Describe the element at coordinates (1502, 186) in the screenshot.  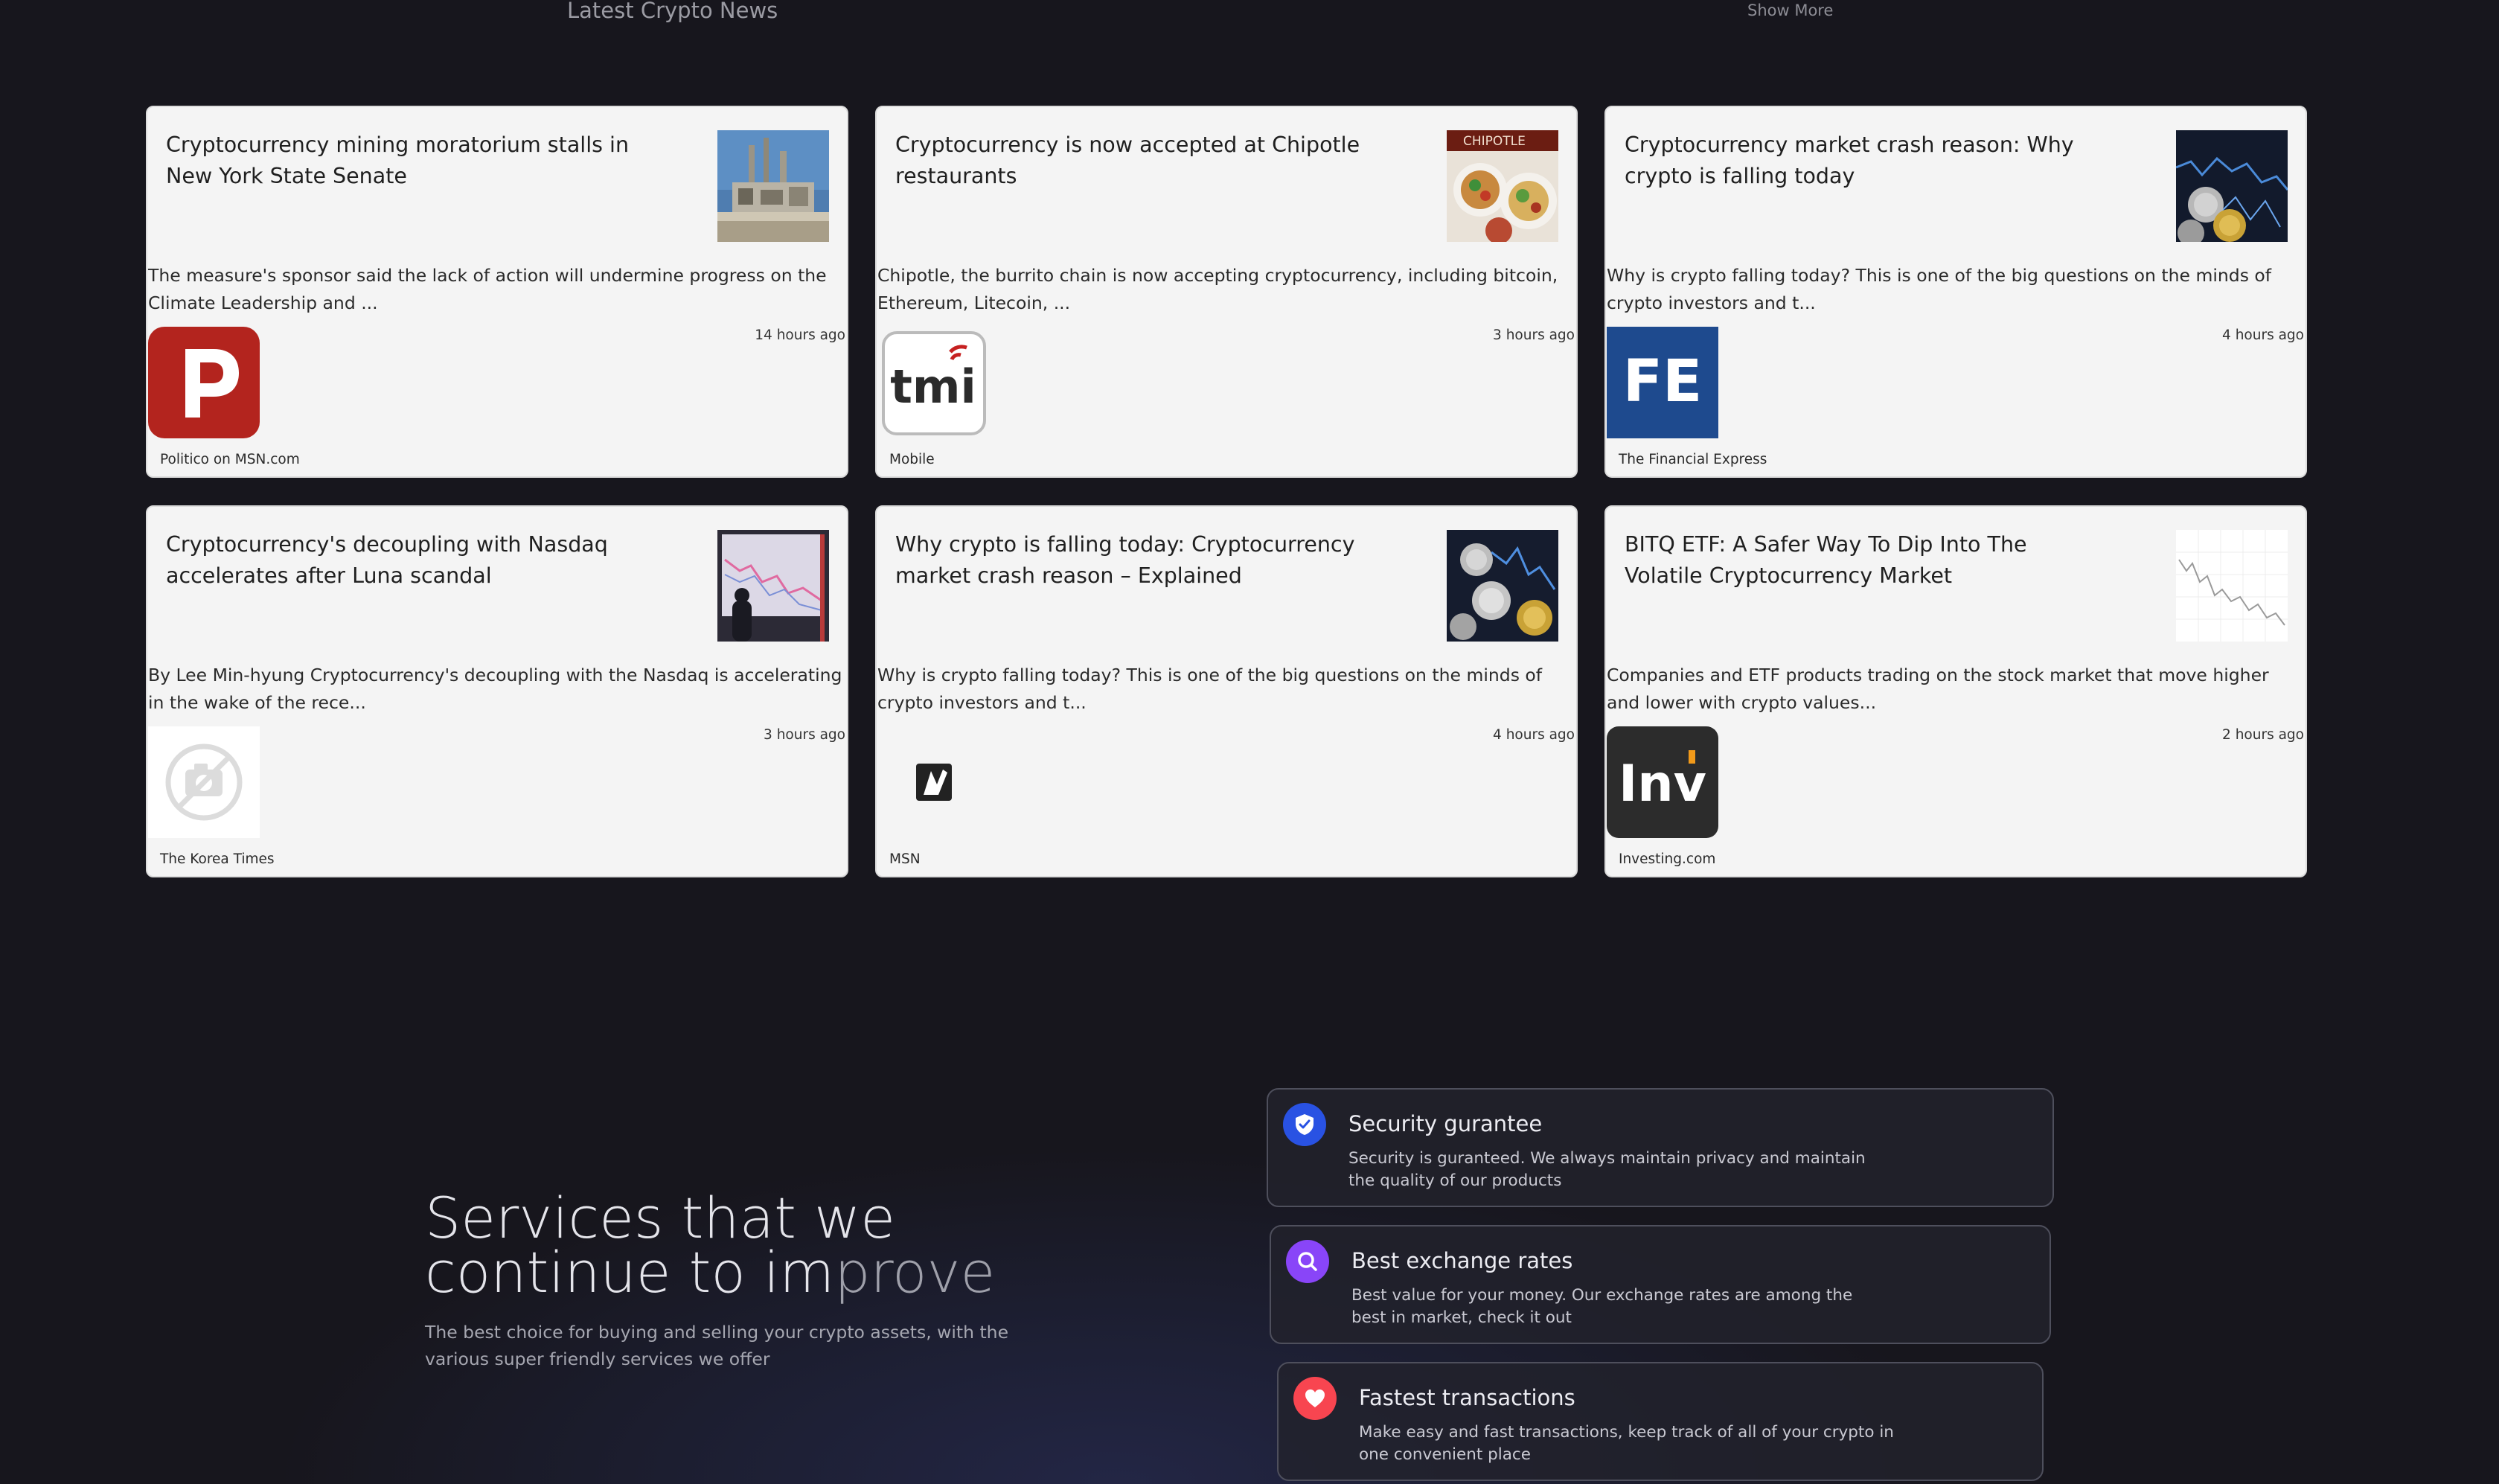
I see `chipotle-food-photo: CHIPOTLE` at that location.